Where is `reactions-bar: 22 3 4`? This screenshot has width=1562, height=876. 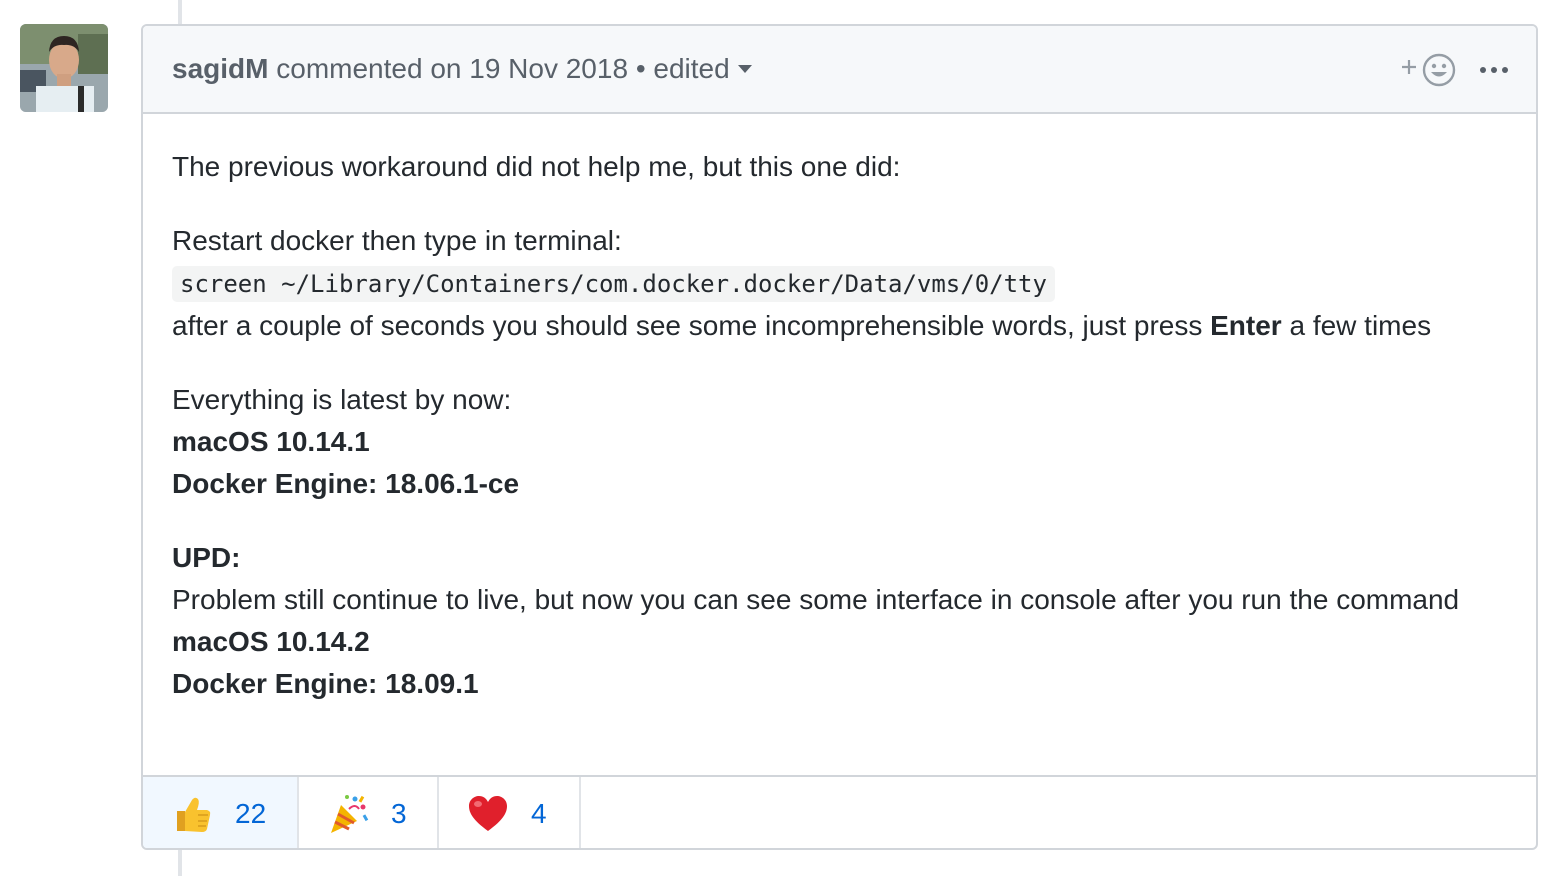 reactions-bar: 22 3 4 is located at coordinates (839, 811).